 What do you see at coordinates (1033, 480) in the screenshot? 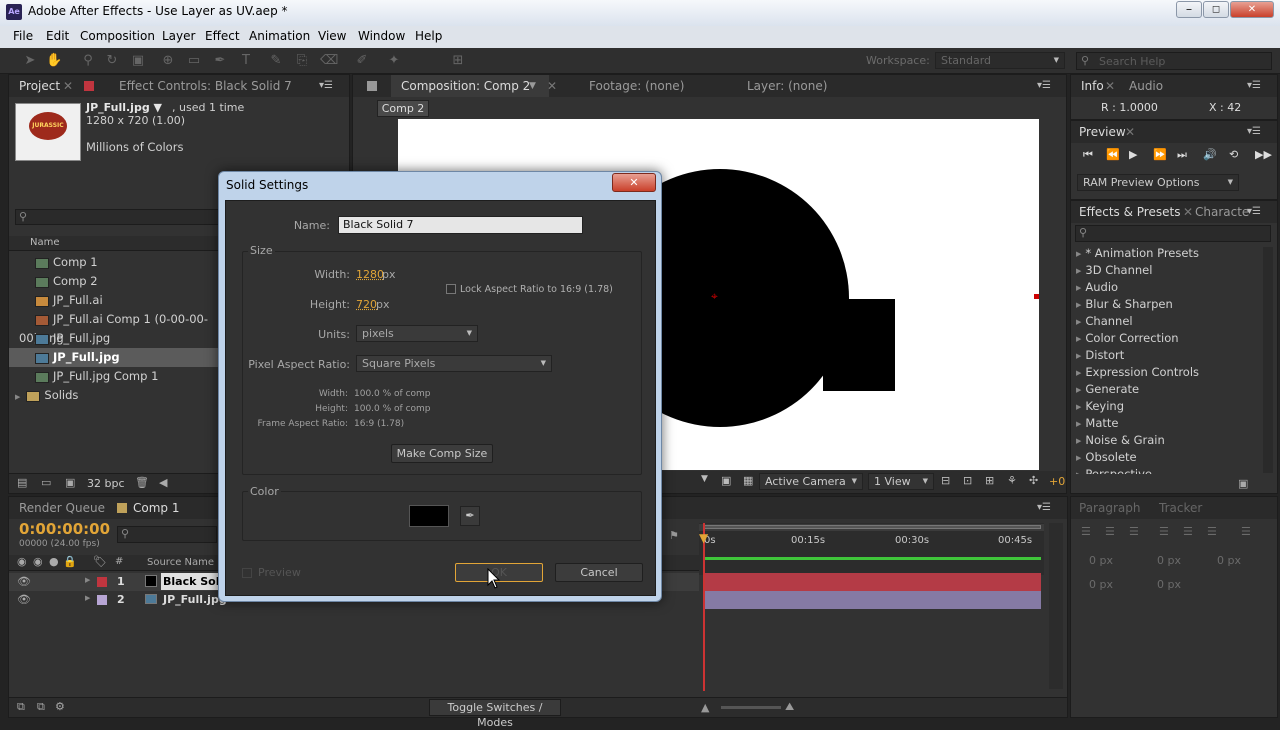
I see `exposure-reset-icon: ✣` at bounding box center [1033, 480].